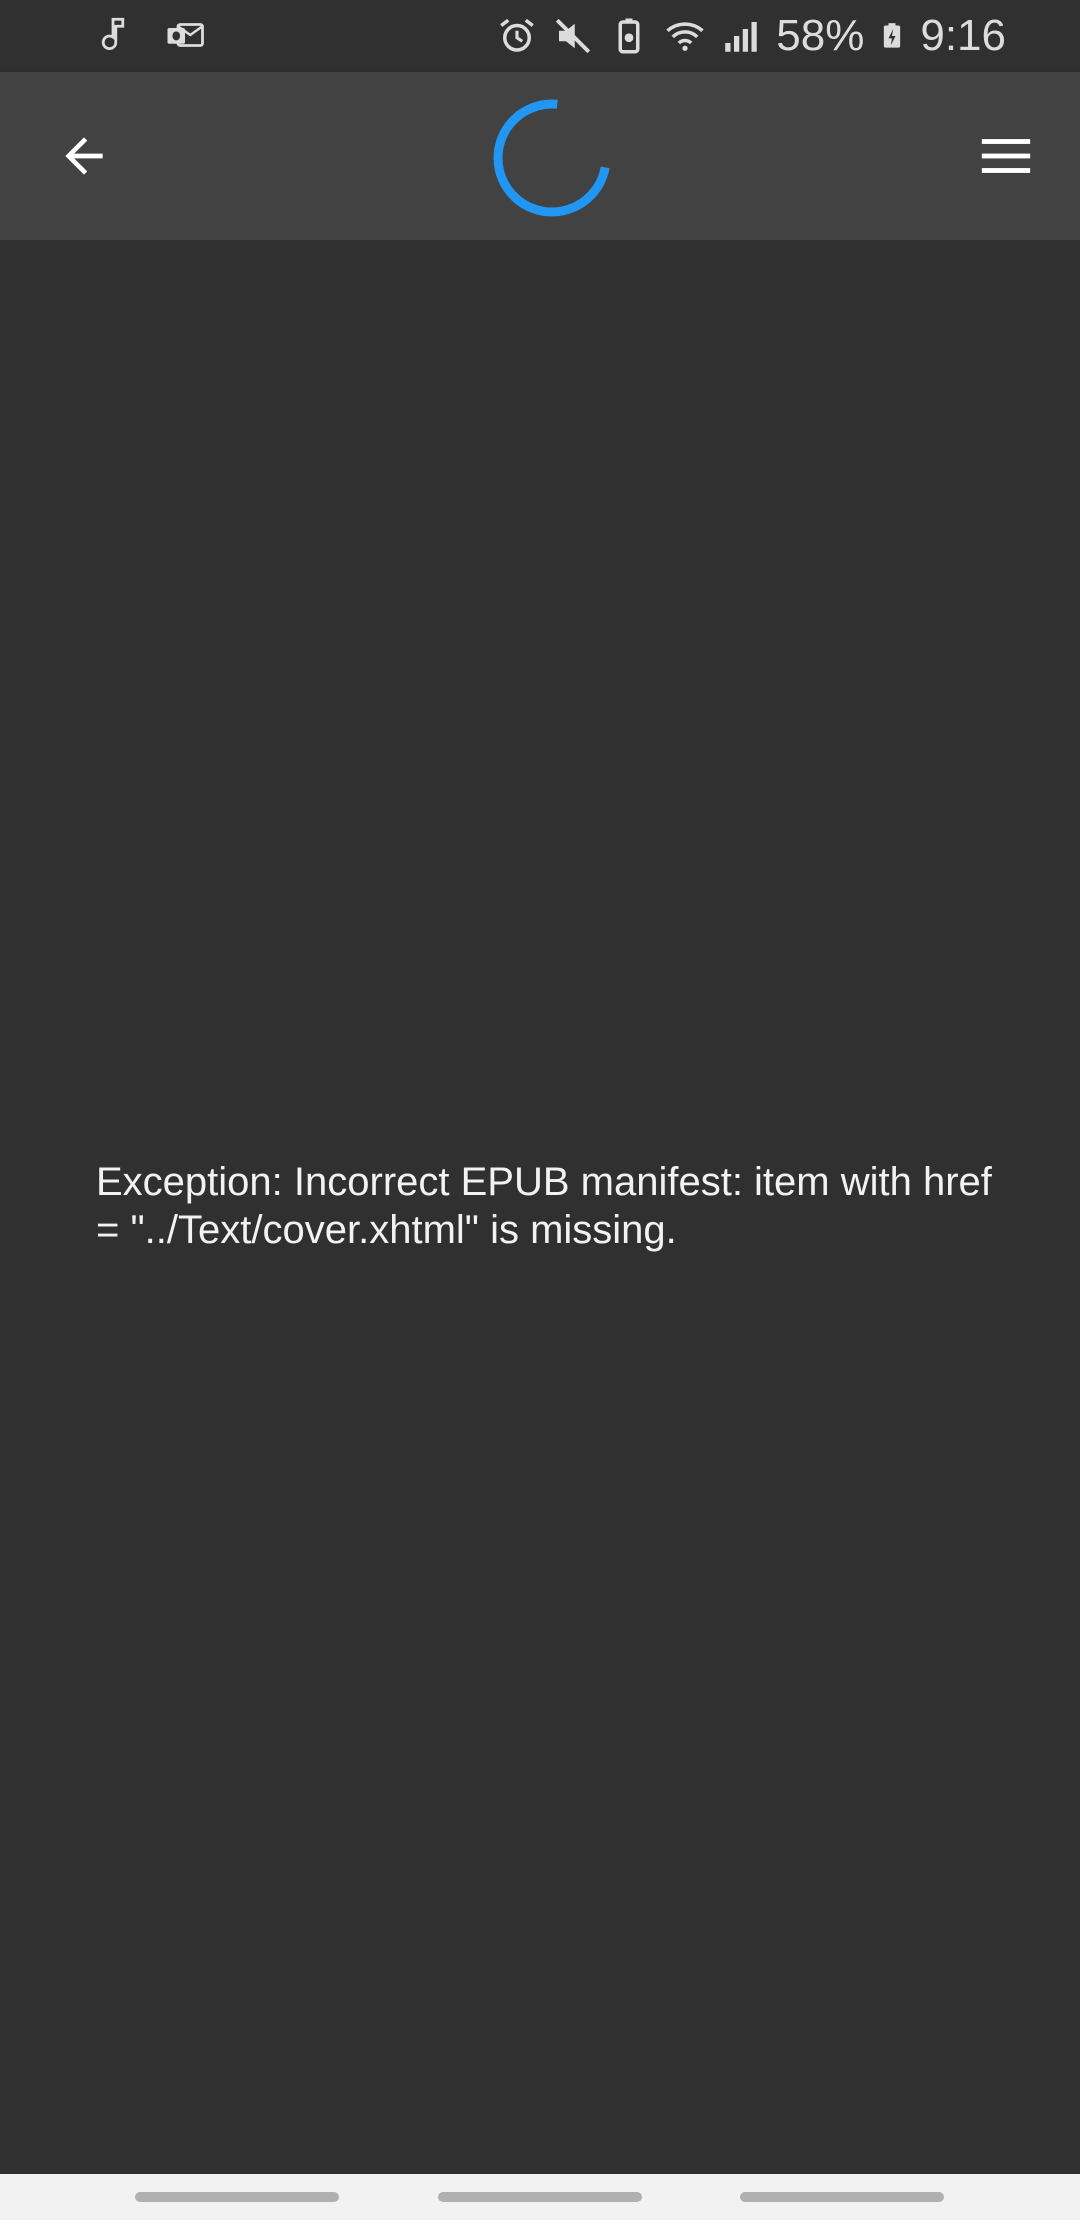  I want to click on arrow-back-icon, so click(84, 156).